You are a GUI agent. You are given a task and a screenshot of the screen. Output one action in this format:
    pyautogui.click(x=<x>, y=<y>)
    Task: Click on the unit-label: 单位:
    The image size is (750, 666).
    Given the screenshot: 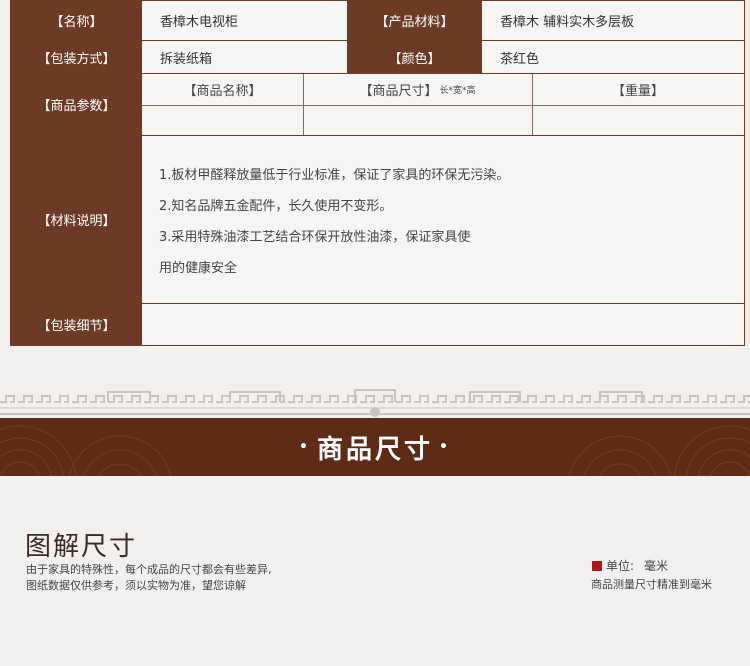 What is the action you would take?
    pyautogui.click(x=620, y=566)
    